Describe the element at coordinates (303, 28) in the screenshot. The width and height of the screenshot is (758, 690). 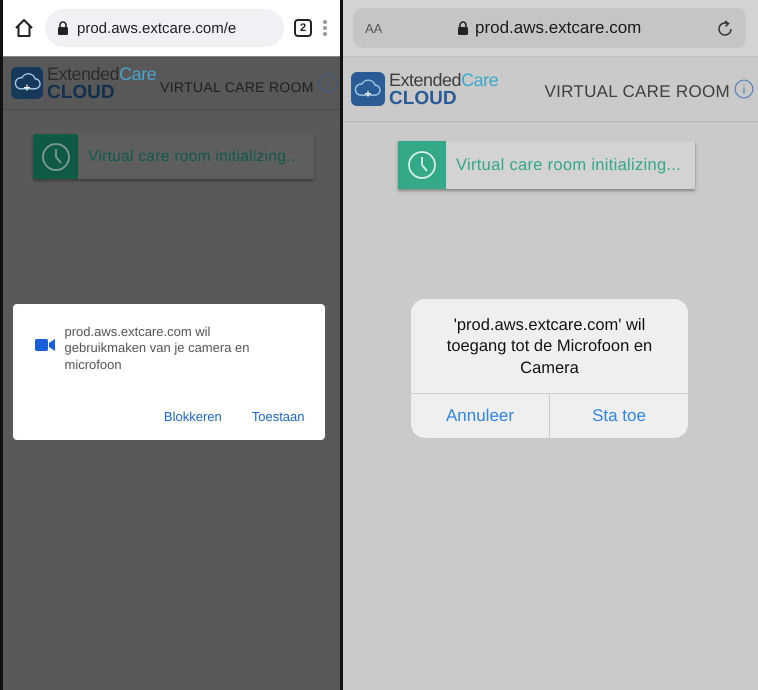
I see `tab-count-button: 2` at that location.